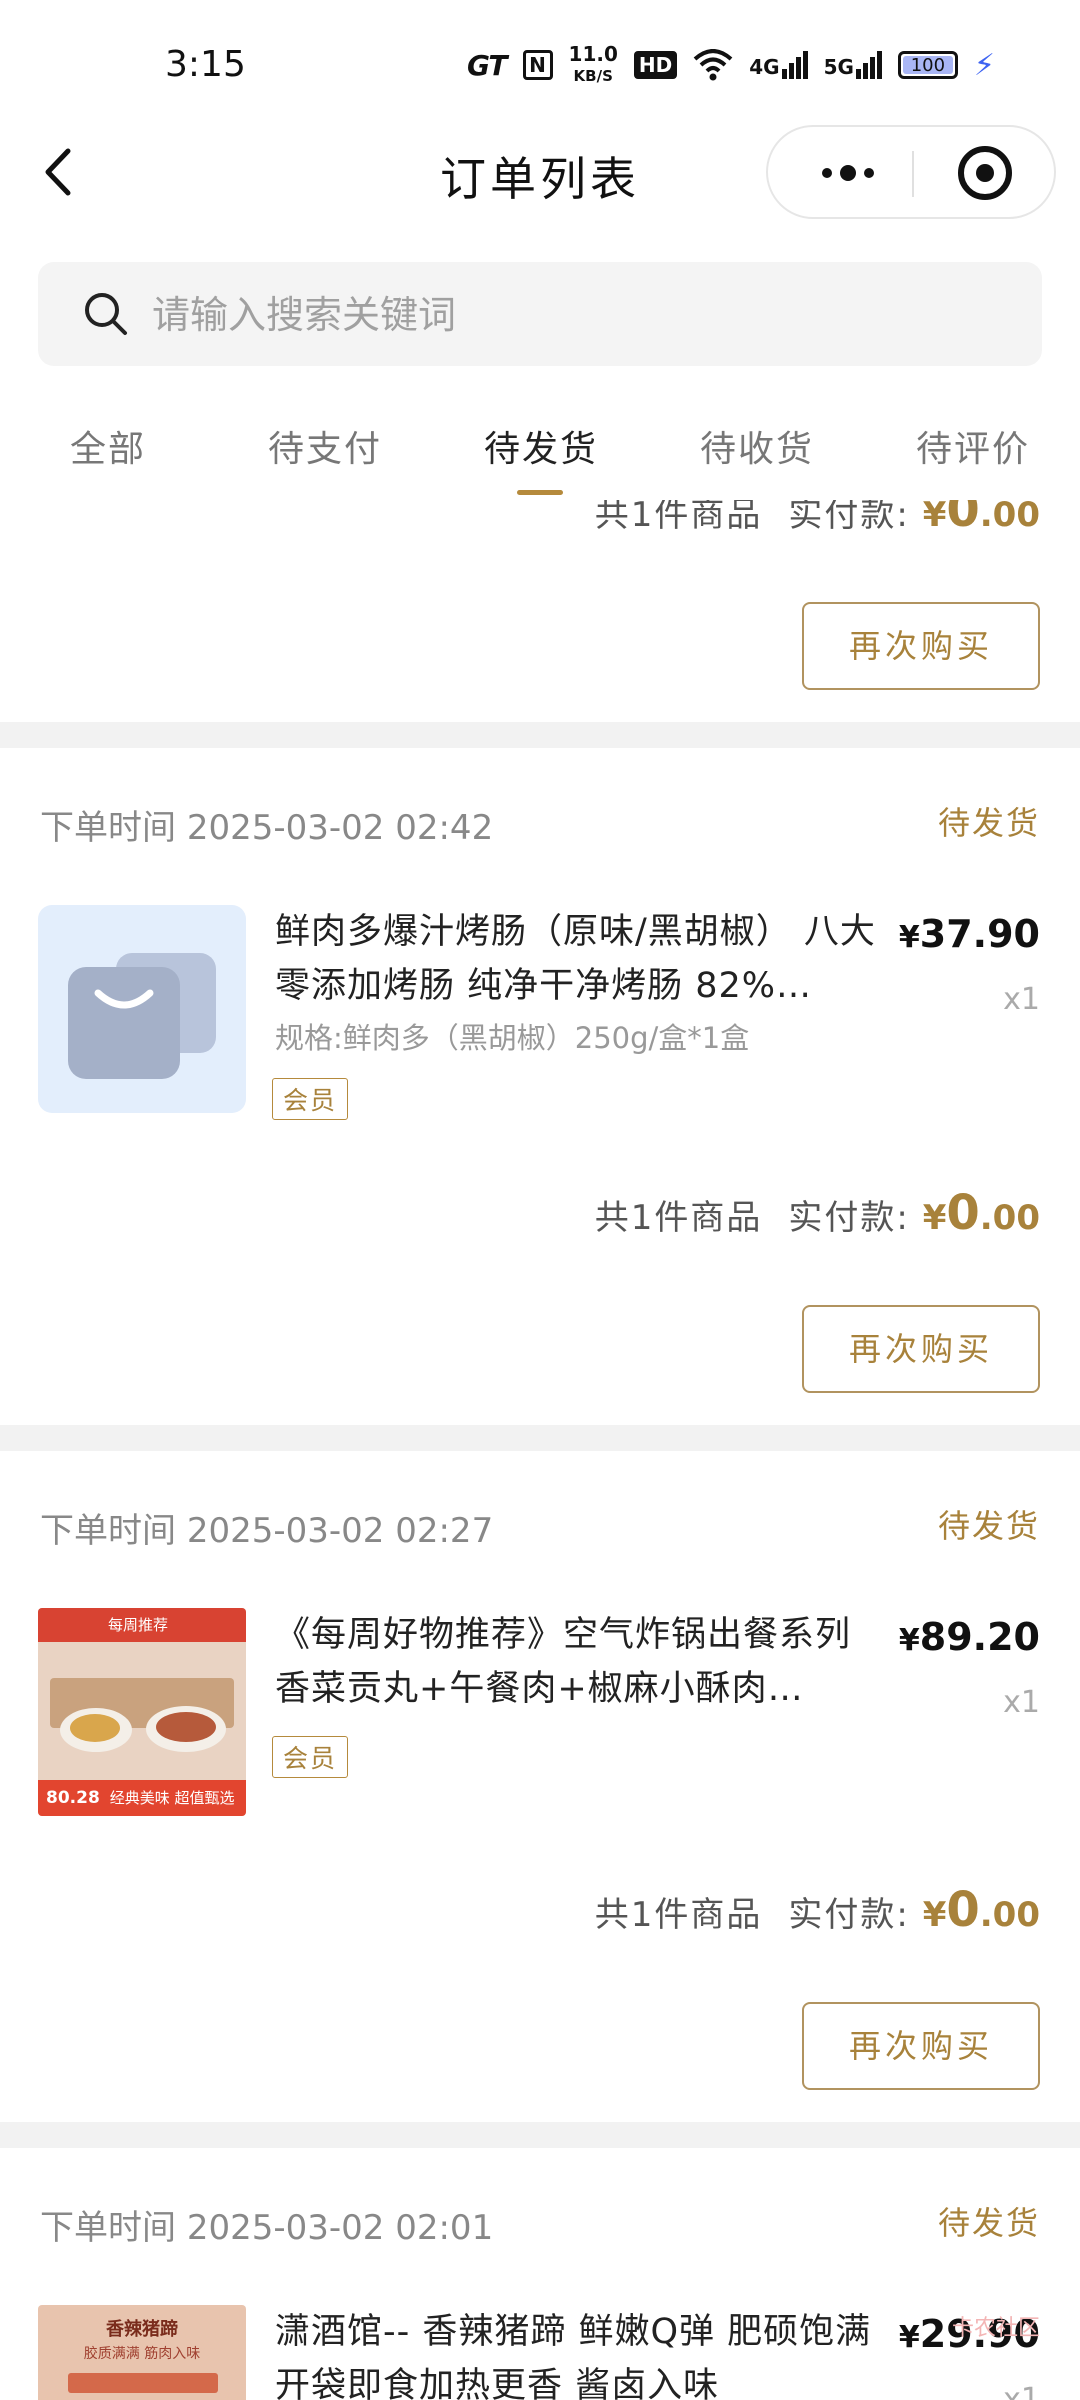  I want to click on net-speed-value: 11.0, so click(593, 54).